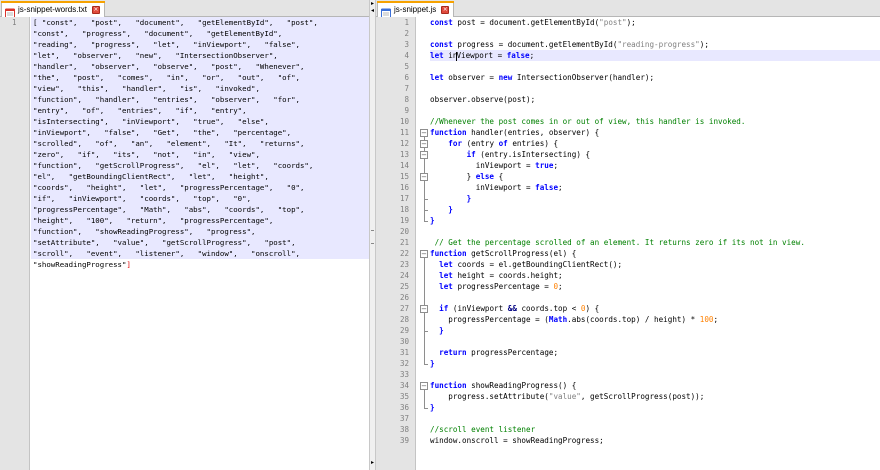 The image size is (880, 470). What do you see at coordinates (453, 176) in the screenshot?
I see `code-text: }` at bounding box center [453, 176].